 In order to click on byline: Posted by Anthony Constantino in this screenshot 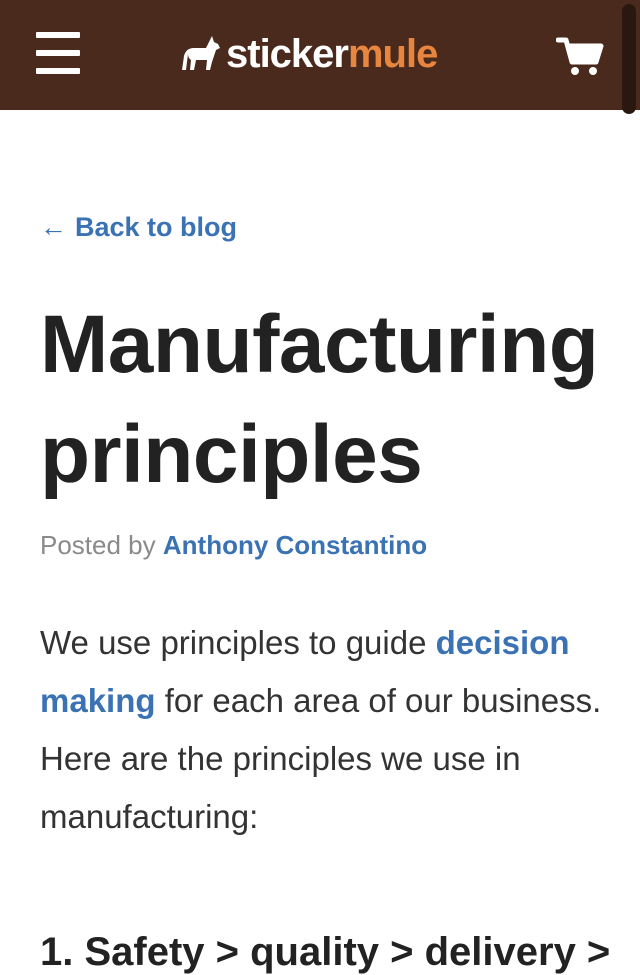, I will do `click(233, 545)`.